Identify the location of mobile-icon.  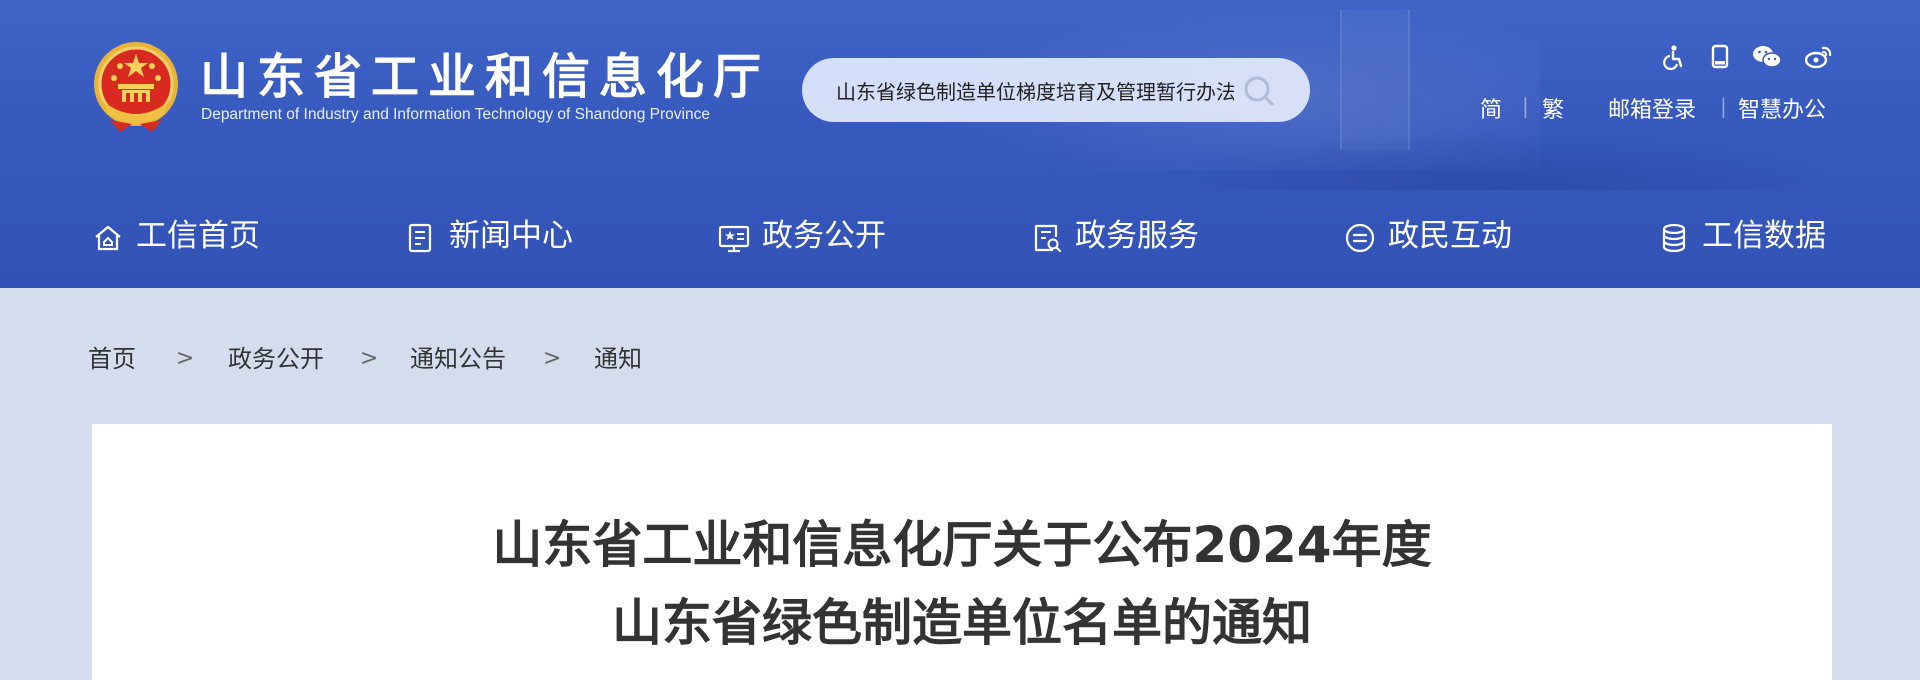
(1720, 57).